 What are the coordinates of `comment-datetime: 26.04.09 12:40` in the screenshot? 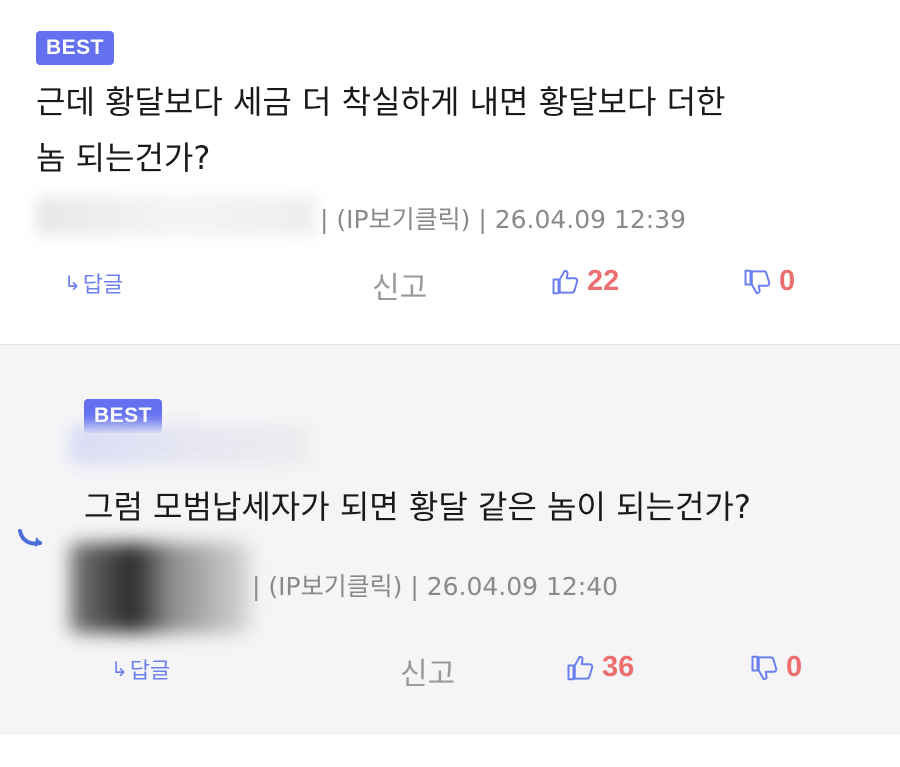 It's located at (522, 586).